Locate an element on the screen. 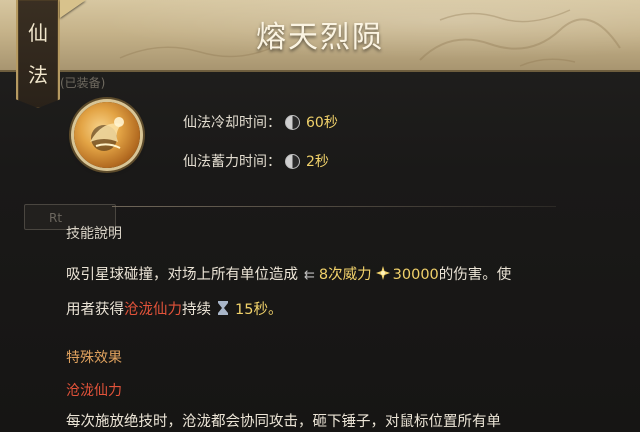 The width and height of the screenshot is (640, 432). hit-count: 8次威力 is located at coordinates (345, 275).